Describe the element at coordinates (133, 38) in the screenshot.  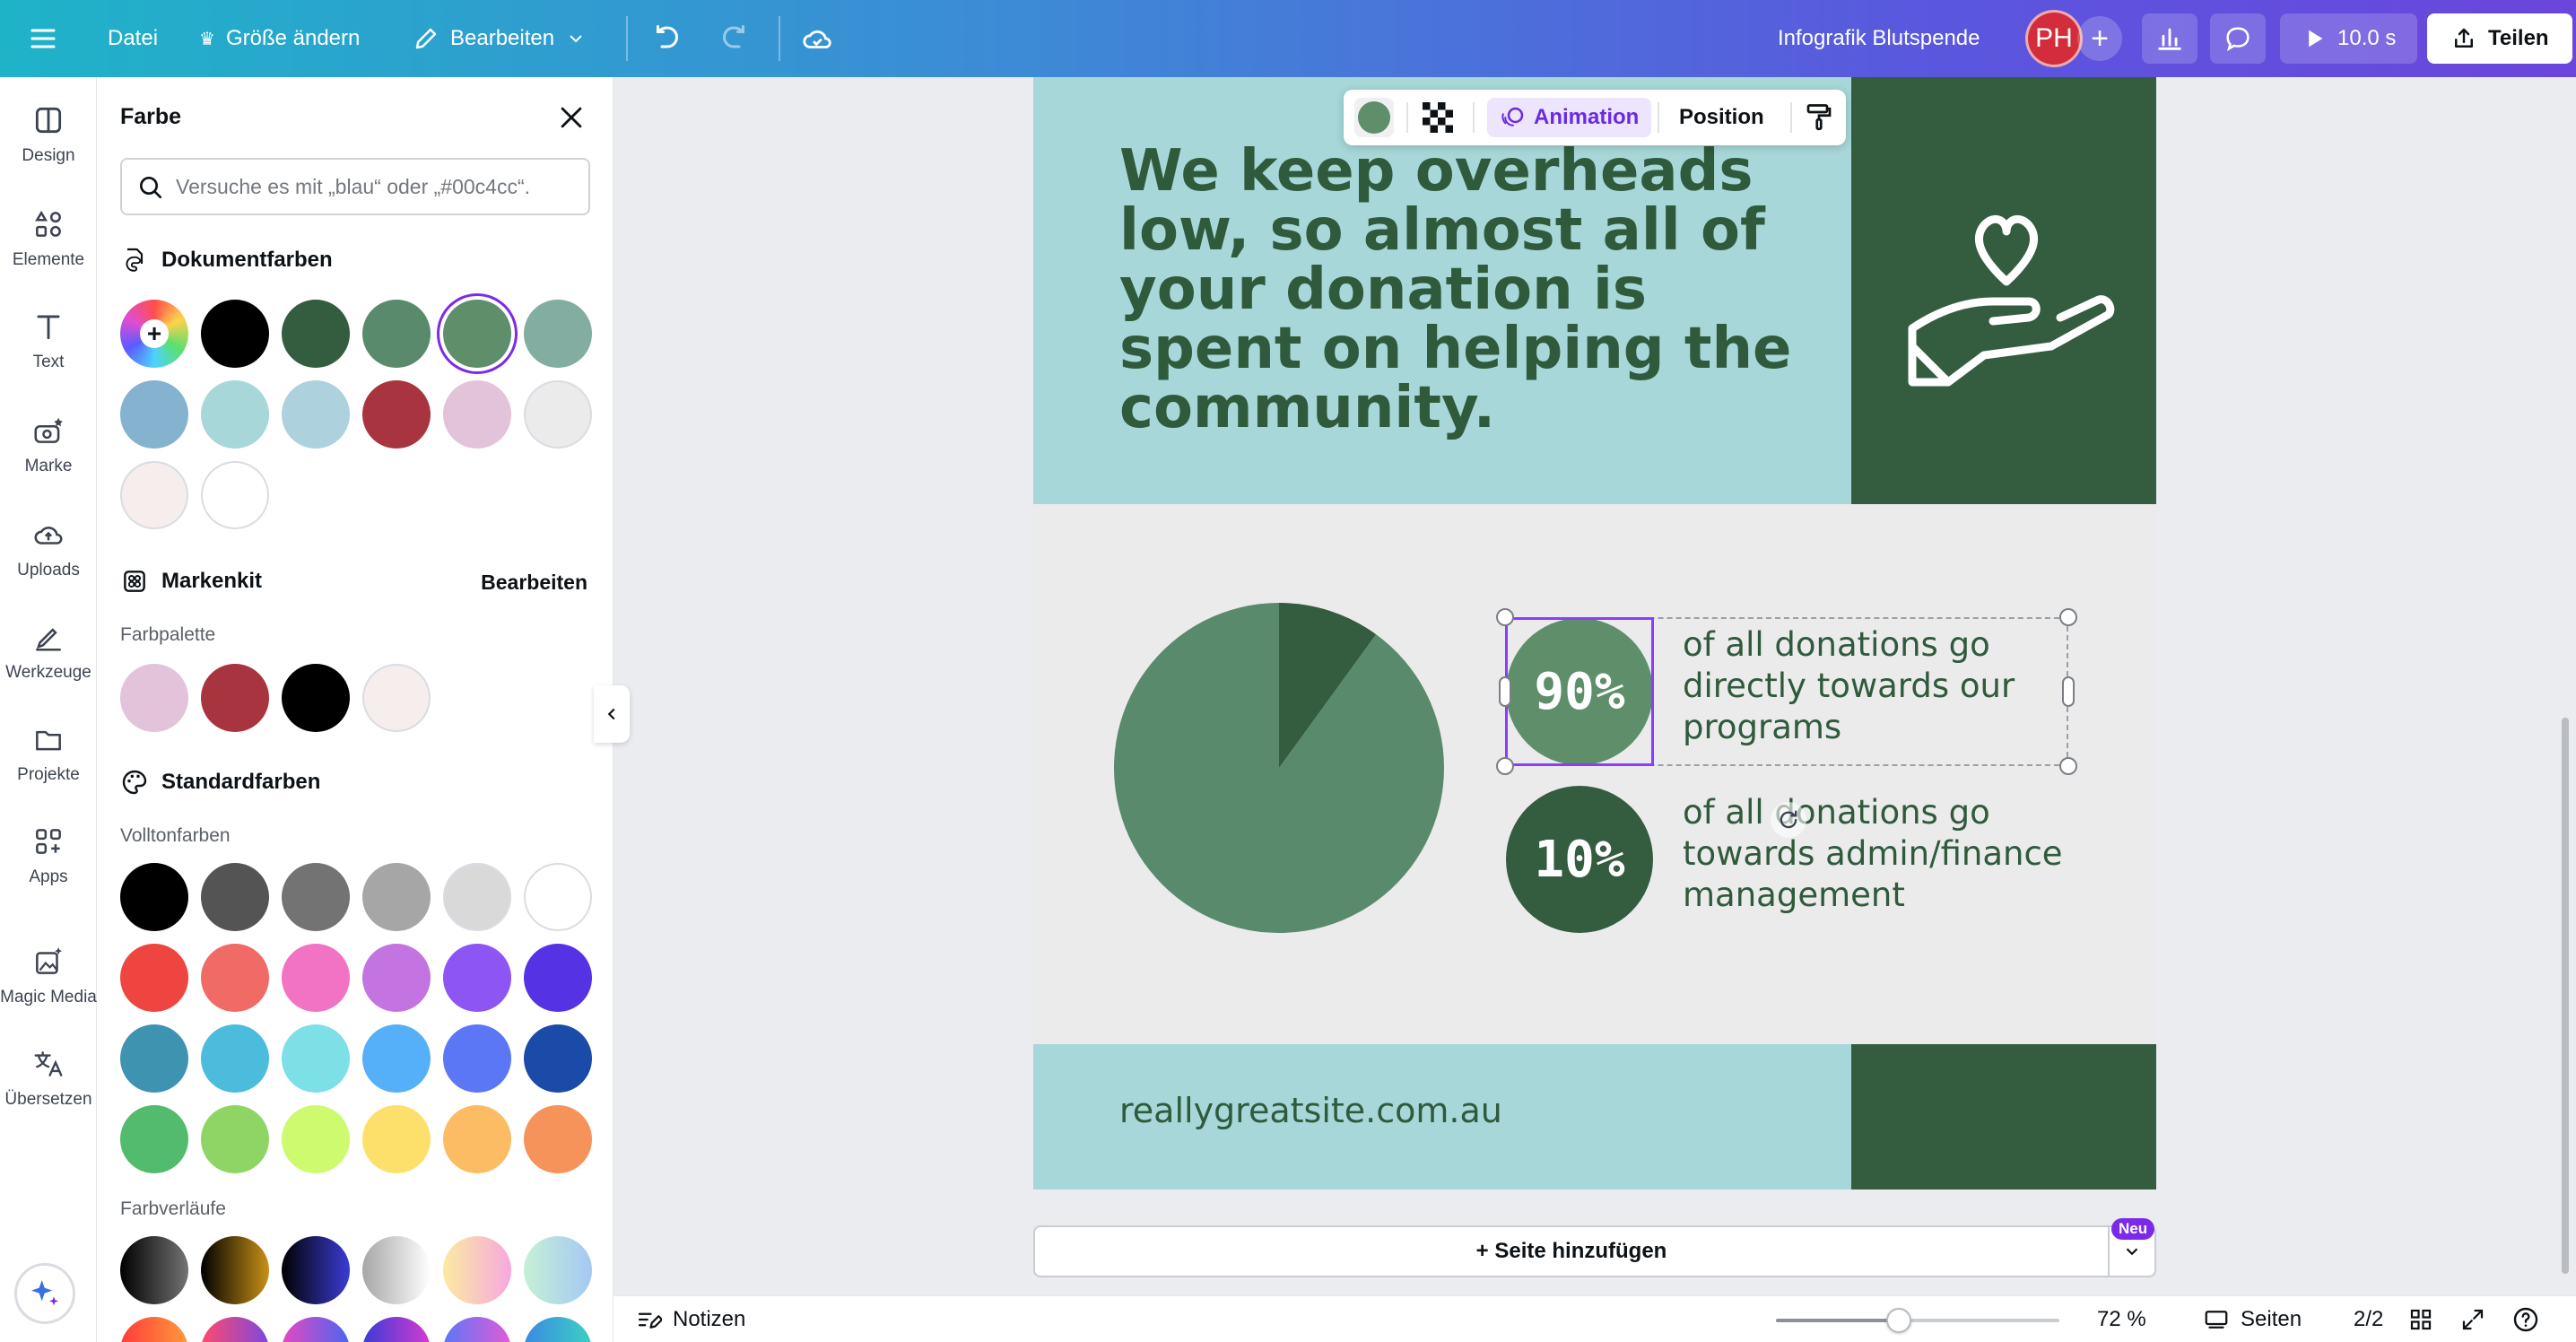
I see `file-menu: Datei` at that location.